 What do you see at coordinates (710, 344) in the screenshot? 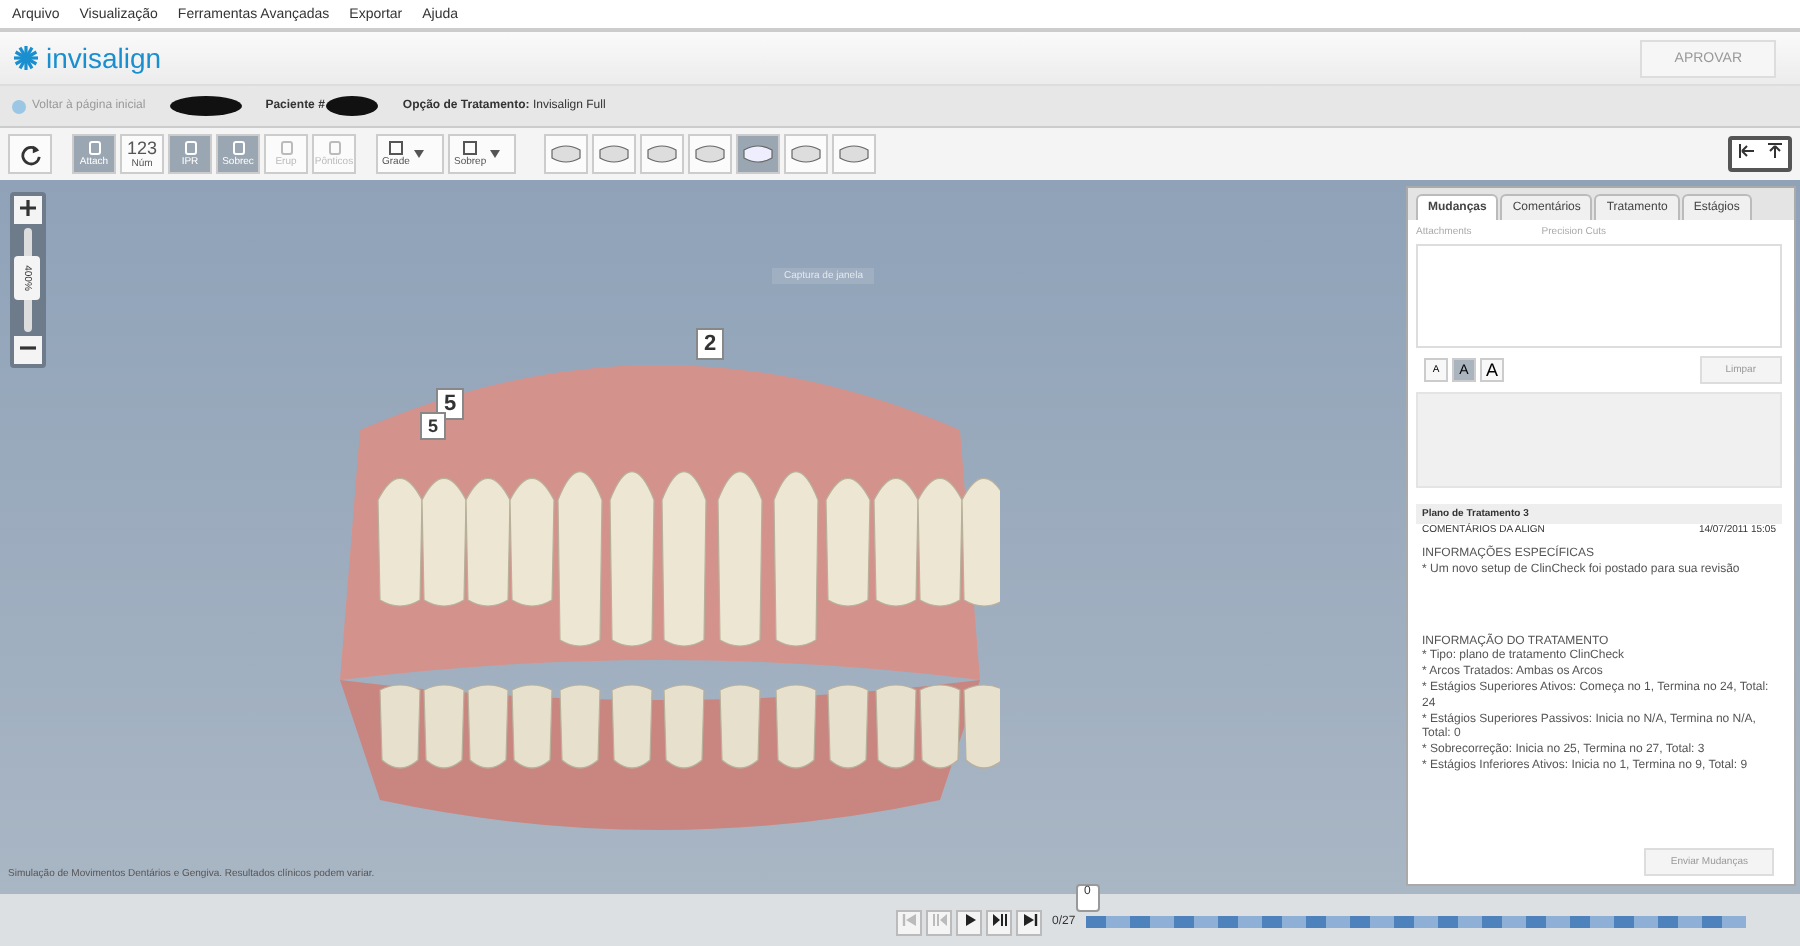
I see `measurement-label: 2` at bounding box center [710, 344].